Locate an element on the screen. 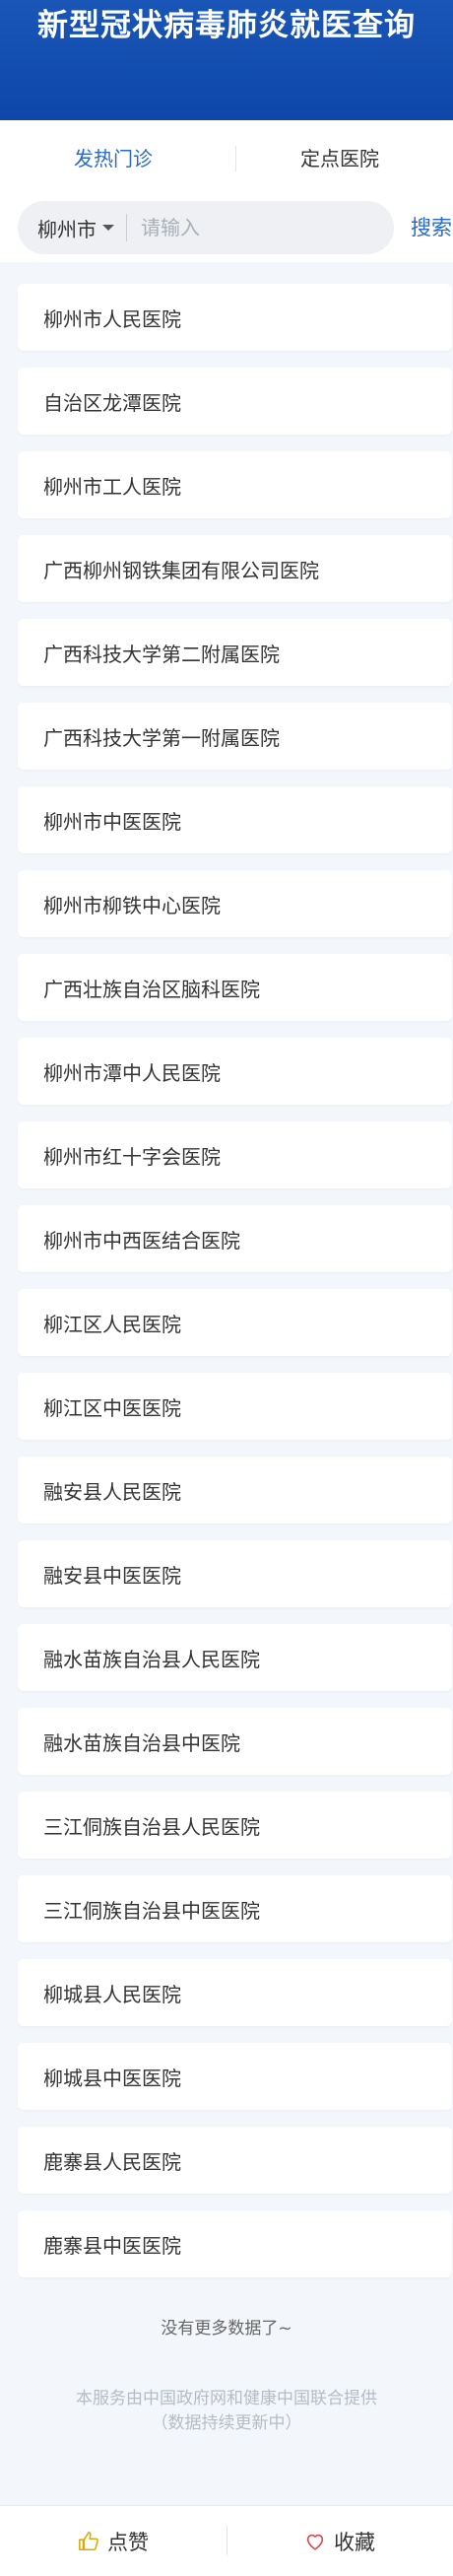  heart-icon is located at coordinates (315, 2542).